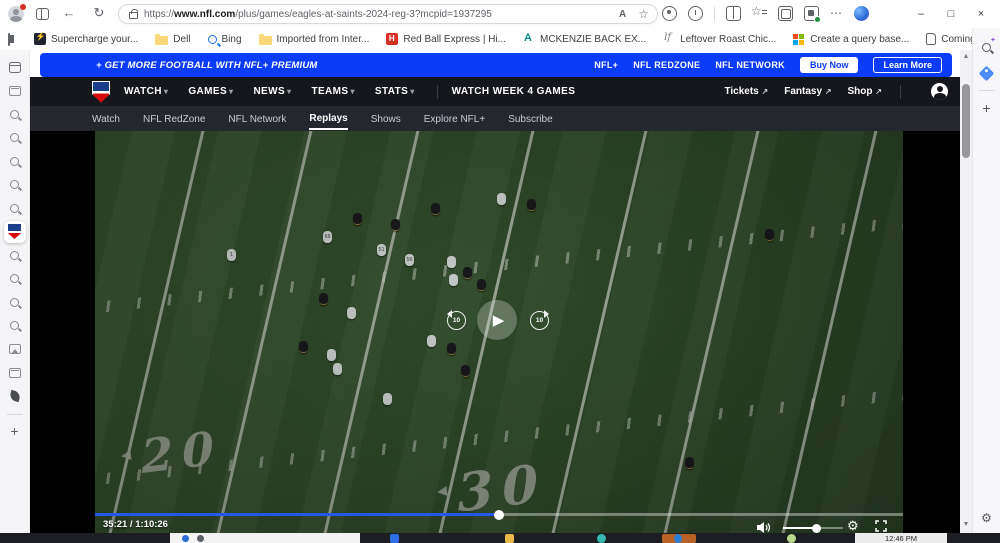  What do you see at coordinates (386, 119) in the screenshot?
I see `subnav-shows: Shows` at bounding box center [386, 119].